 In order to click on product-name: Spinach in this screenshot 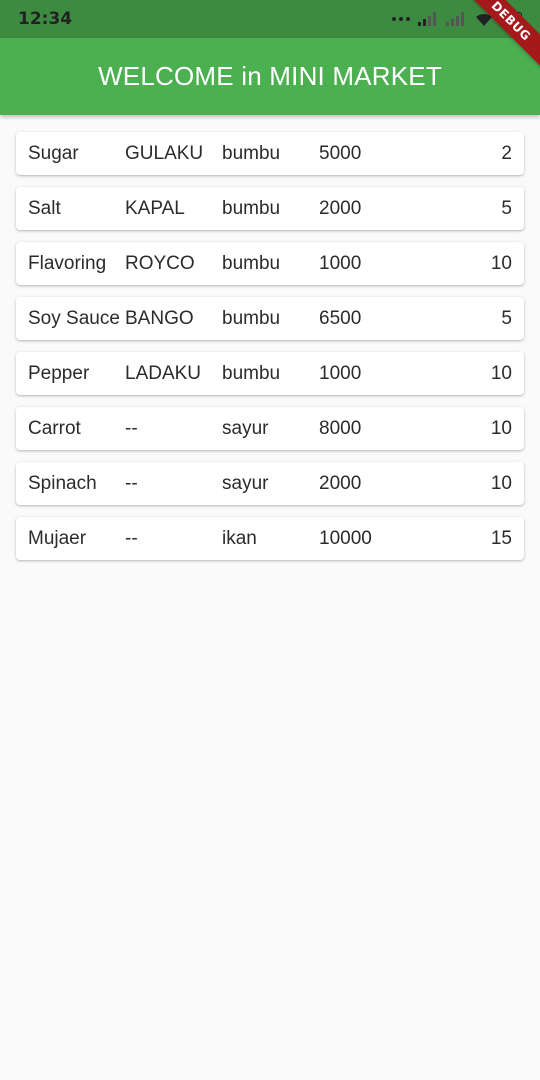, I will do `click(62, 483)`.